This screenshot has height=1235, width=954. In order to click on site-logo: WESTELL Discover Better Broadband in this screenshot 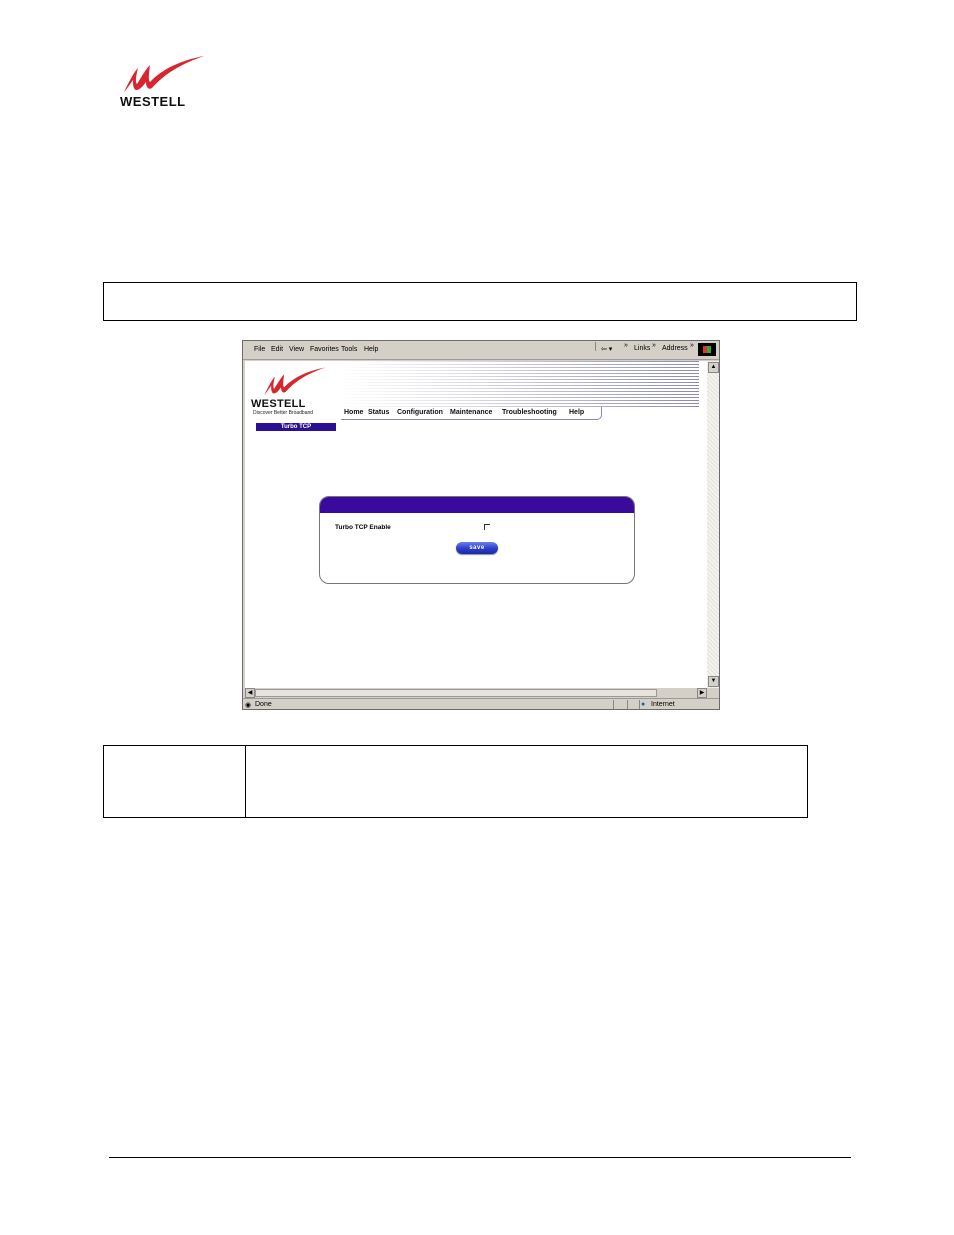, I will do `click(294, 391)`.